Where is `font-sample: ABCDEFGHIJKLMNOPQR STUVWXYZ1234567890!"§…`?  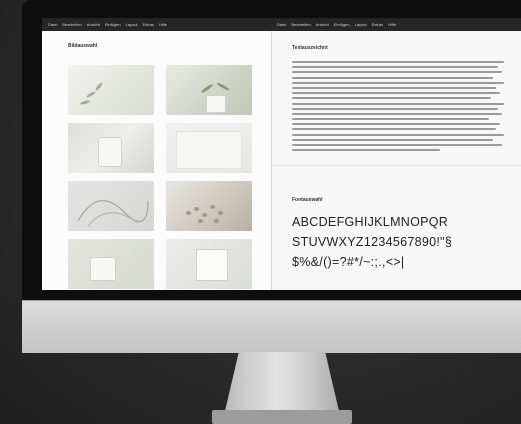 font-sample: ABCDEFGHIJKLMNOPQR STUVWXYZ1234567890!"§… is located at coordinates (406, 242).